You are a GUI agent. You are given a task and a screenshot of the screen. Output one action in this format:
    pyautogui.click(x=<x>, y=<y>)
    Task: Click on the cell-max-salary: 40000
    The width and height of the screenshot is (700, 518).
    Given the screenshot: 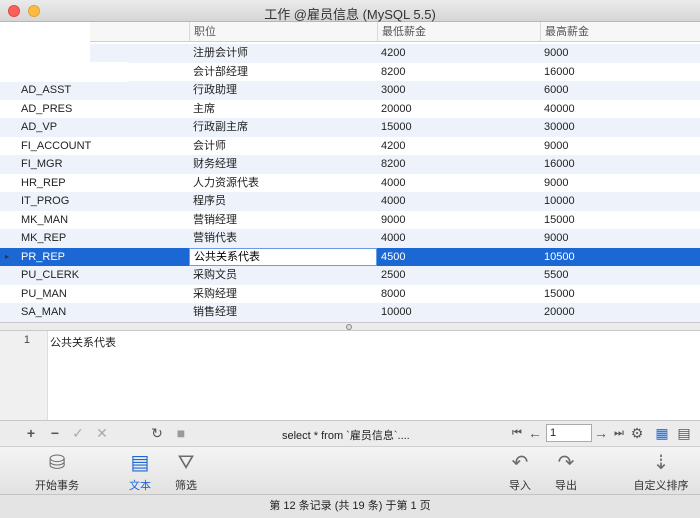 What is the action you would take?
    pyautogui.click(x=605, y=109)
    